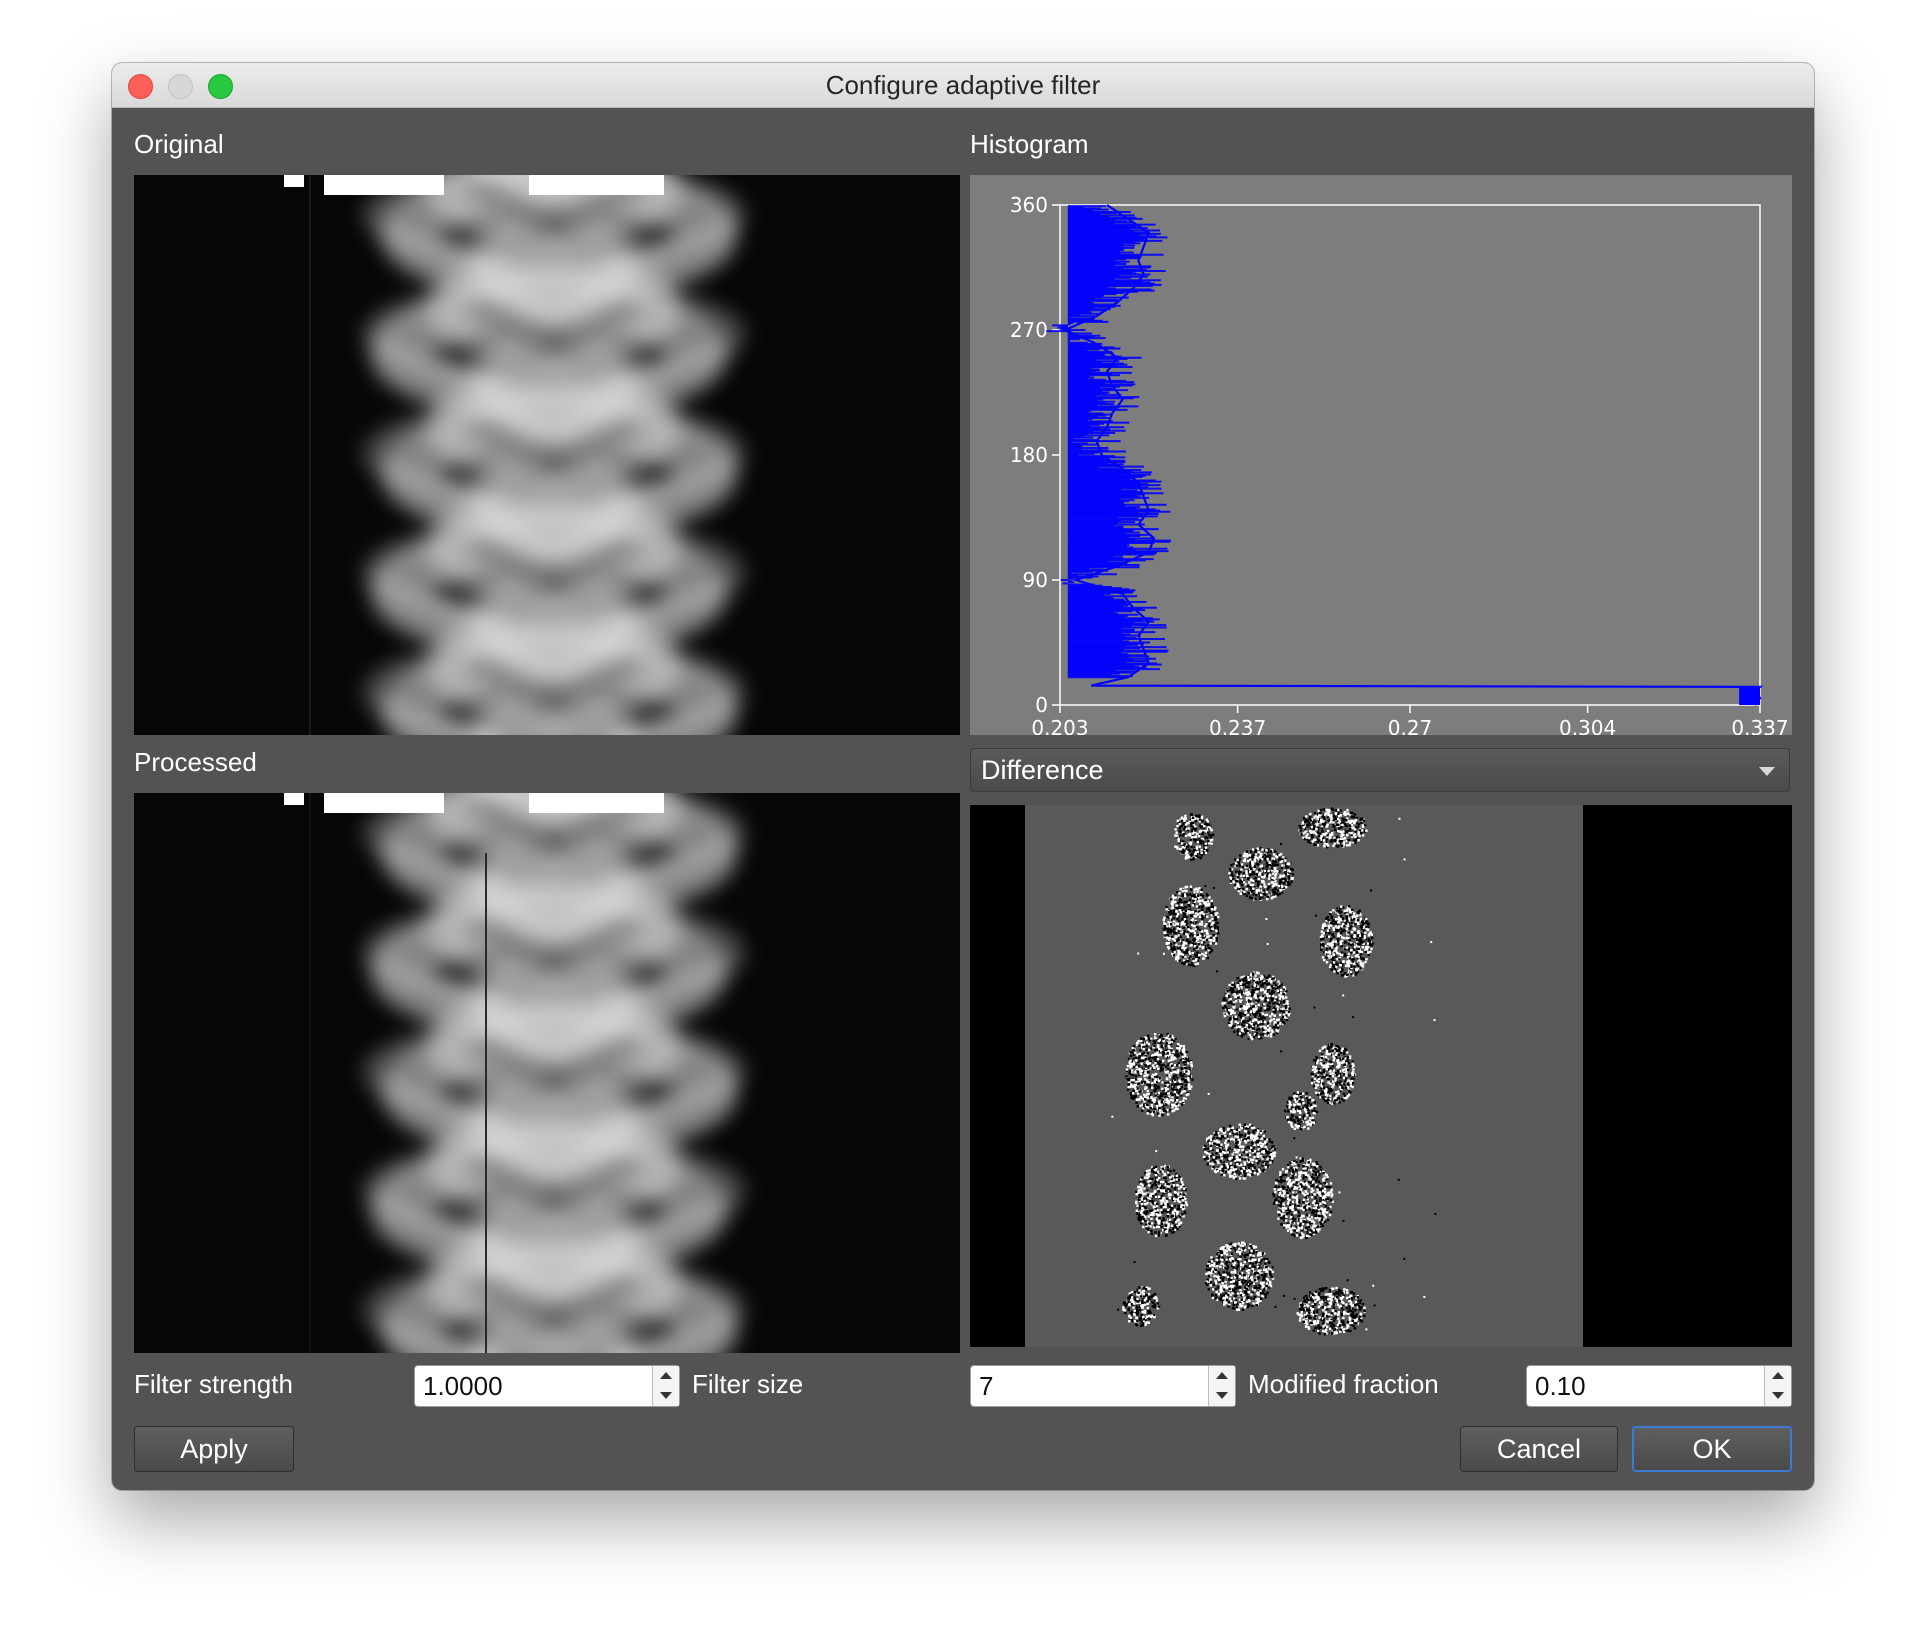 The width and height of the screenshot is (1926, 1650). I want to click on apply-button: Apply, so click(214, 1449).